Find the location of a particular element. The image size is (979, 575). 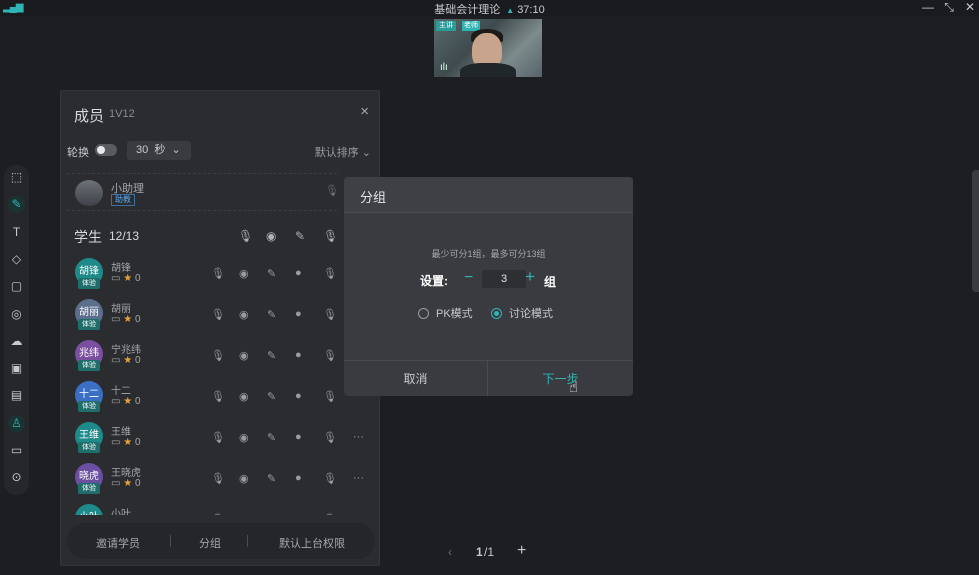

invite-button: 邀请学员 is located at coordinates (118, 543).